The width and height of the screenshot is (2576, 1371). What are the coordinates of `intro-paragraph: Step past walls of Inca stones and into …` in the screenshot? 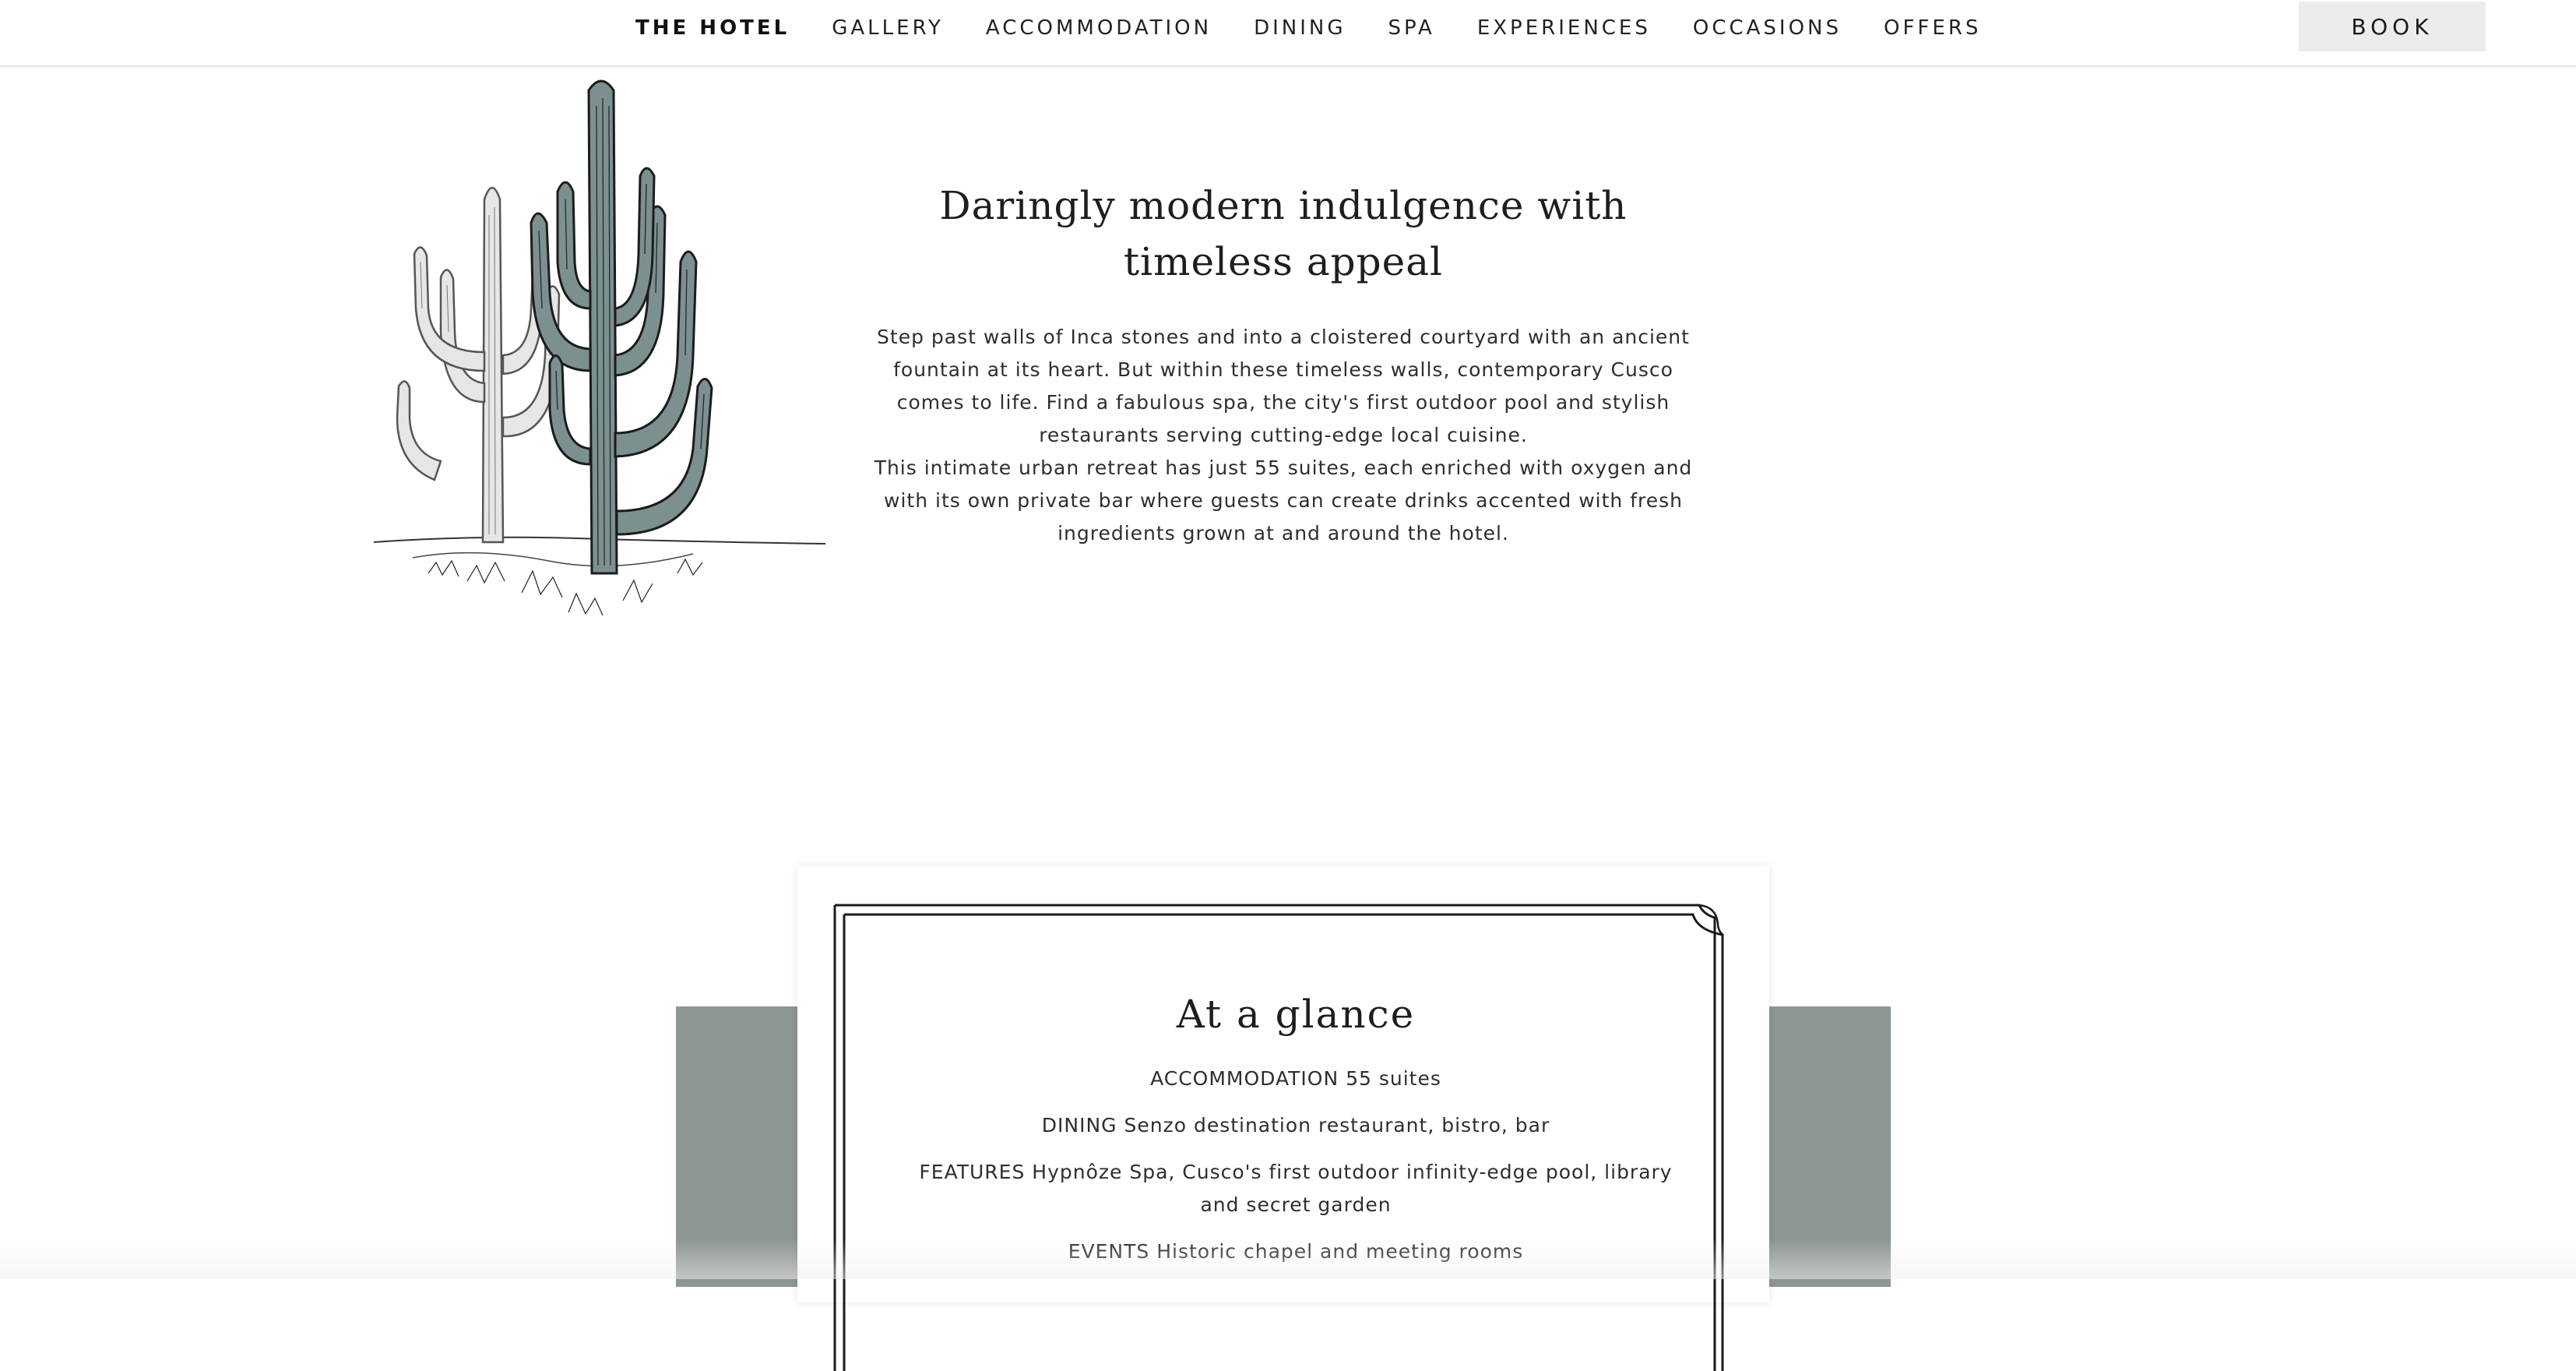 It's located at (1283, 386).